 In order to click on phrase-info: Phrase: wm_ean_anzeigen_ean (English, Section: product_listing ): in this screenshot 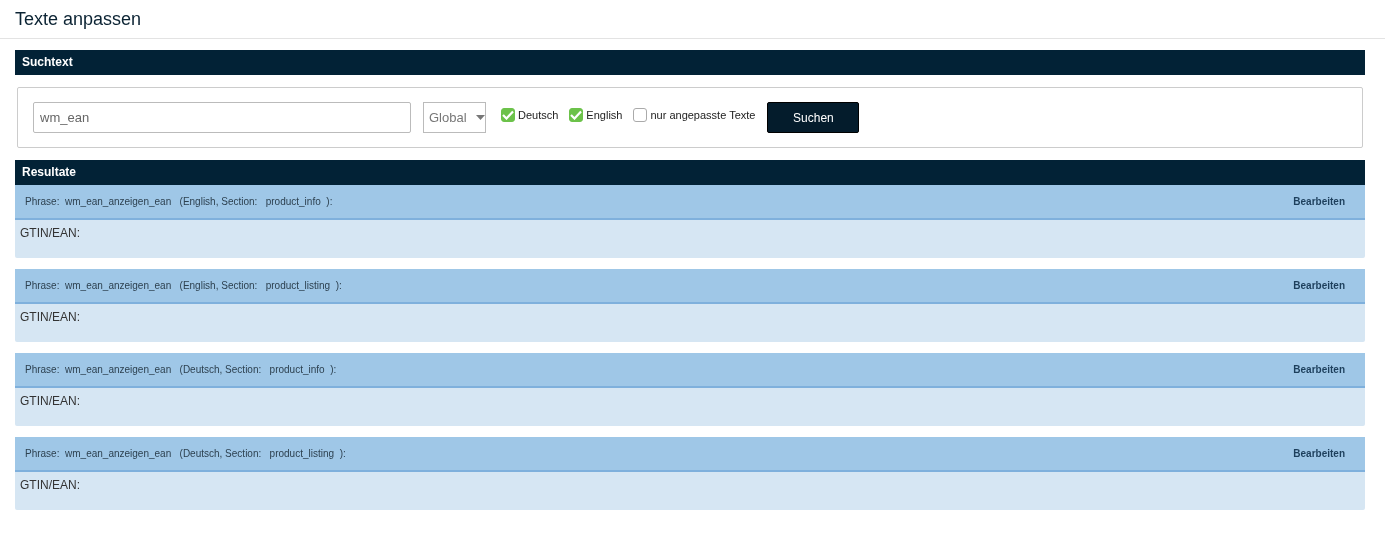, I will do `click(183, 285)`.